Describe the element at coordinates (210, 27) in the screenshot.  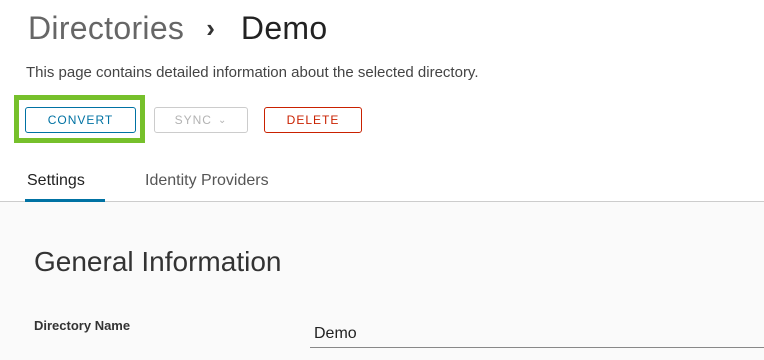
I see `breadcrumb-chevron-icon: ›` at that location.